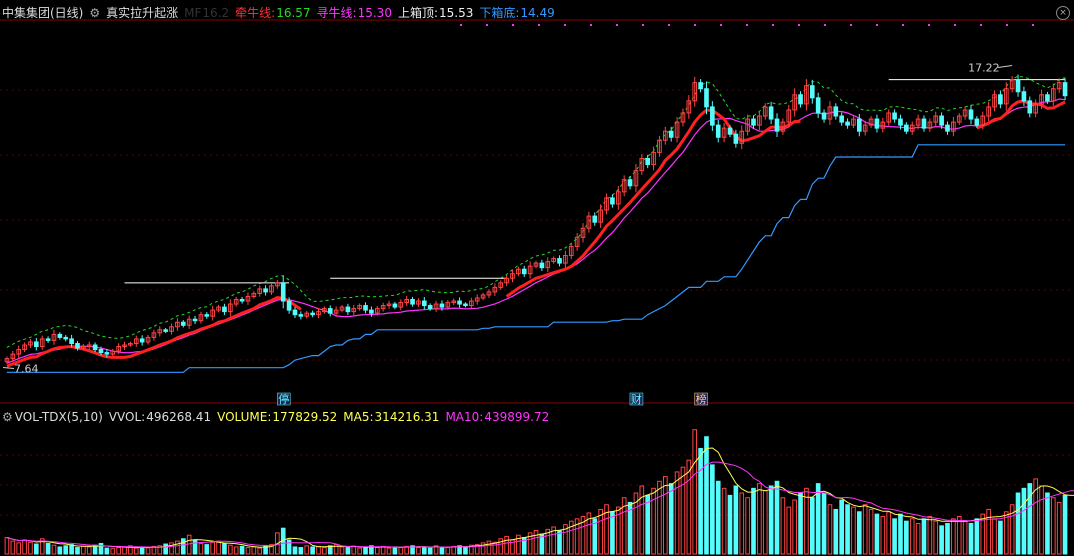 The image size is (1074, 556). What do you see at coordinates (7, 417) in the screenshot?
I see `settings-icon: ⚙` at bounding box center [7, 417].